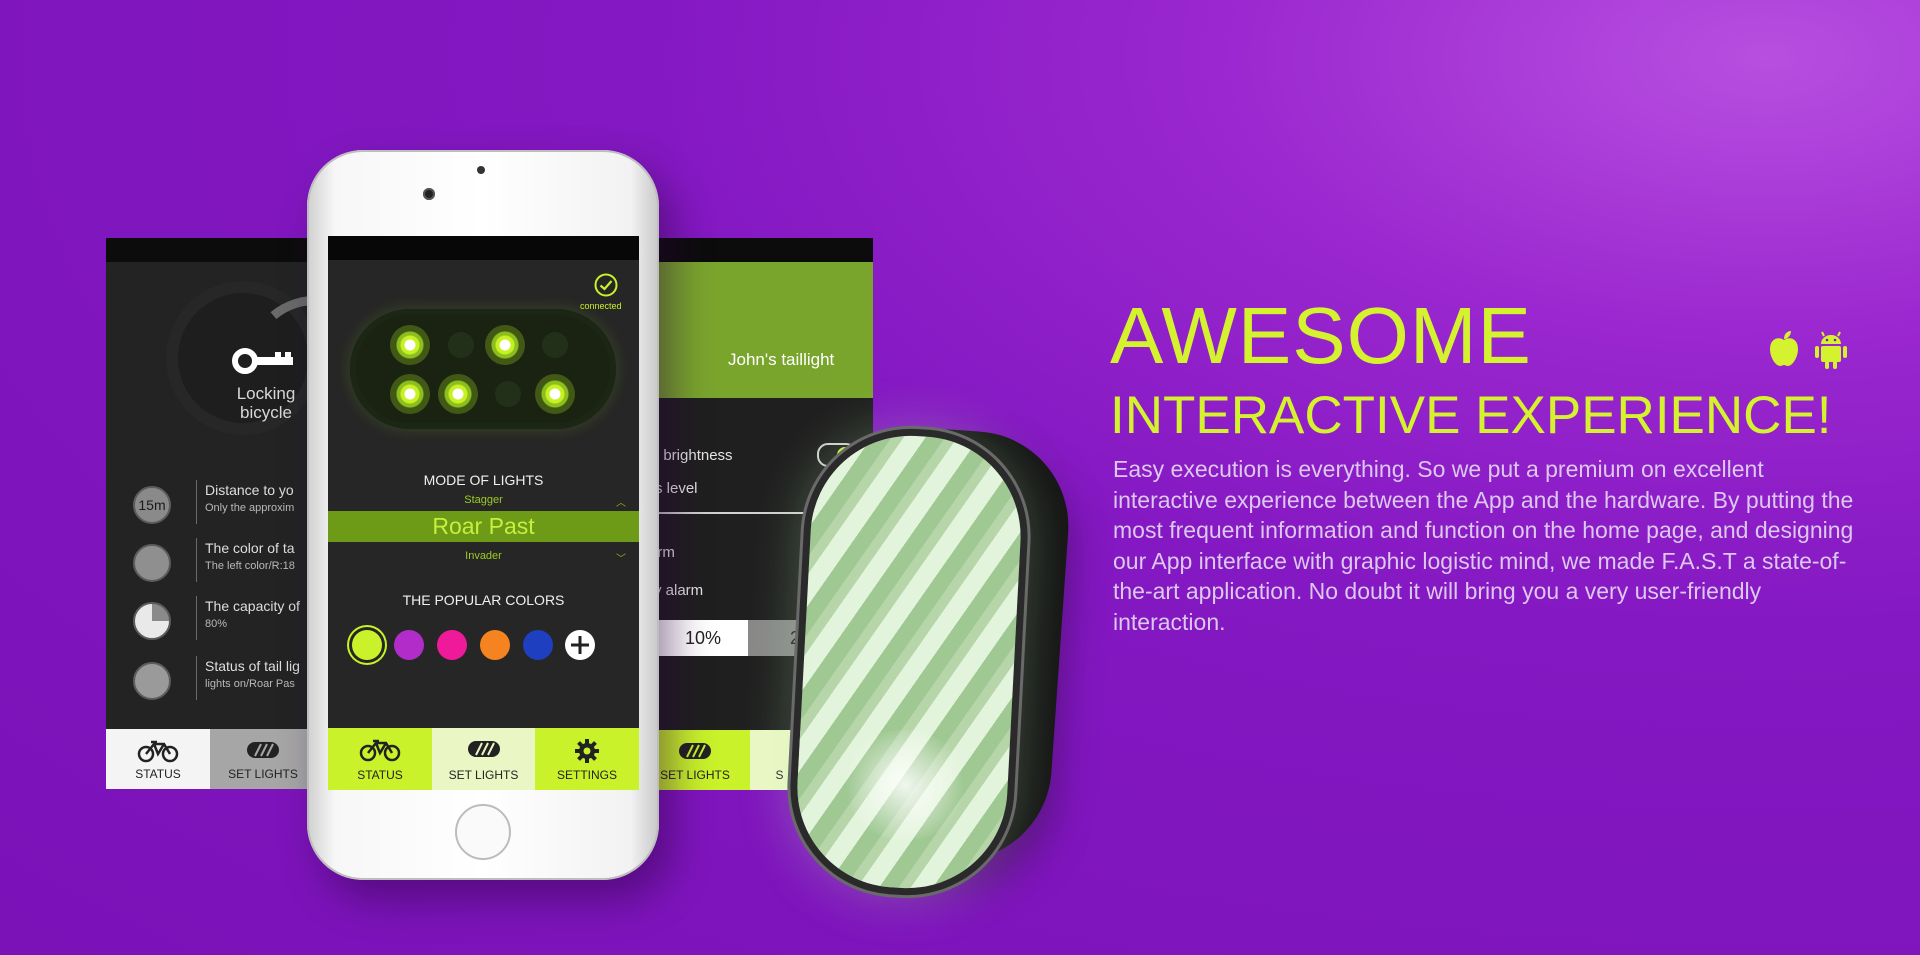 The image size is (1920, 955). What do you see at coordinates (1471, 415) in the screenshot?
I see `headline-interactive-experience: INTERACTIVE EXPERIENCE!` at bounding box center [1471, 415].